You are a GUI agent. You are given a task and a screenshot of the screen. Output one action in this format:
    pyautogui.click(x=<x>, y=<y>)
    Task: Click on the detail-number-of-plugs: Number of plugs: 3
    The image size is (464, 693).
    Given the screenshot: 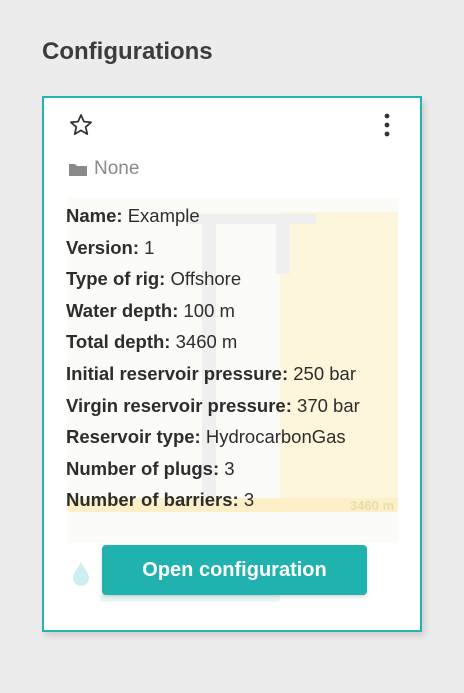 What is the action you would take?
    pyautogui.click(x=150, y=468)
    